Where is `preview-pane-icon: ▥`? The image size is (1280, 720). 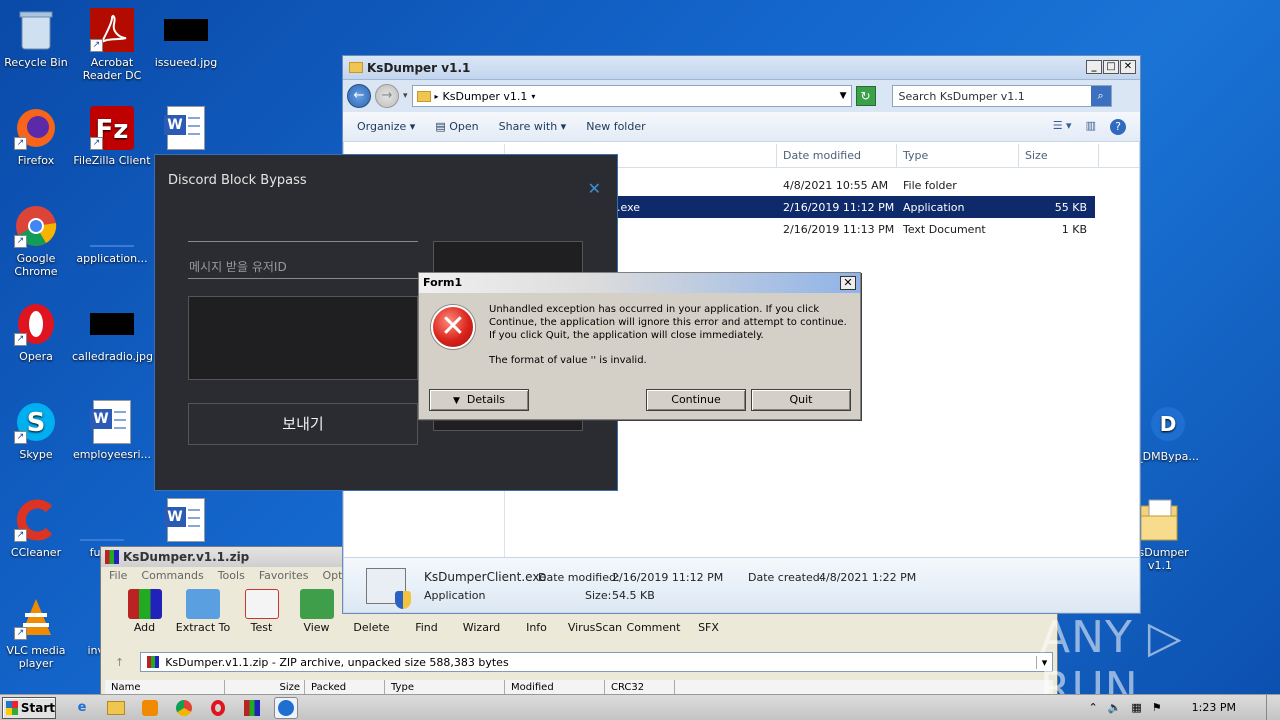 preview-pane-icon: ▥ is located at coordinates (1091, 127).